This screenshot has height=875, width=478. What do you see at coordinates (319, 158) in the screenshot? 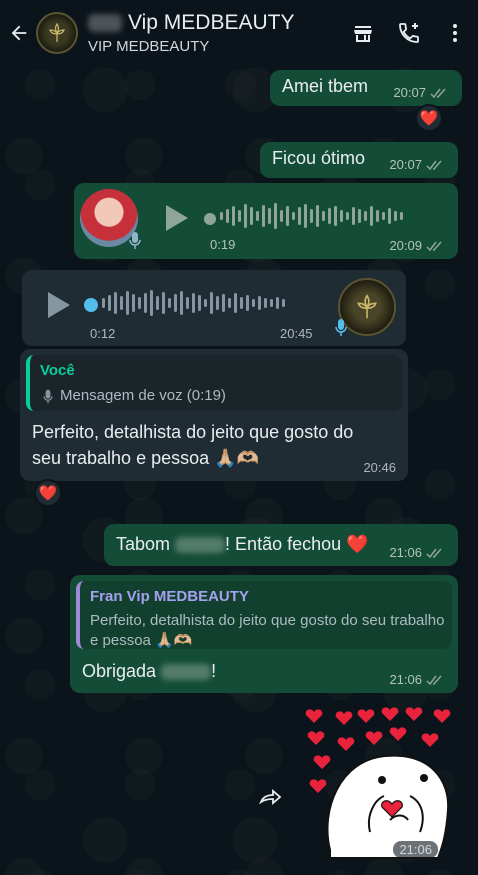
I see `message-text: Ficou ótimo` at bounding box center [319, 158].